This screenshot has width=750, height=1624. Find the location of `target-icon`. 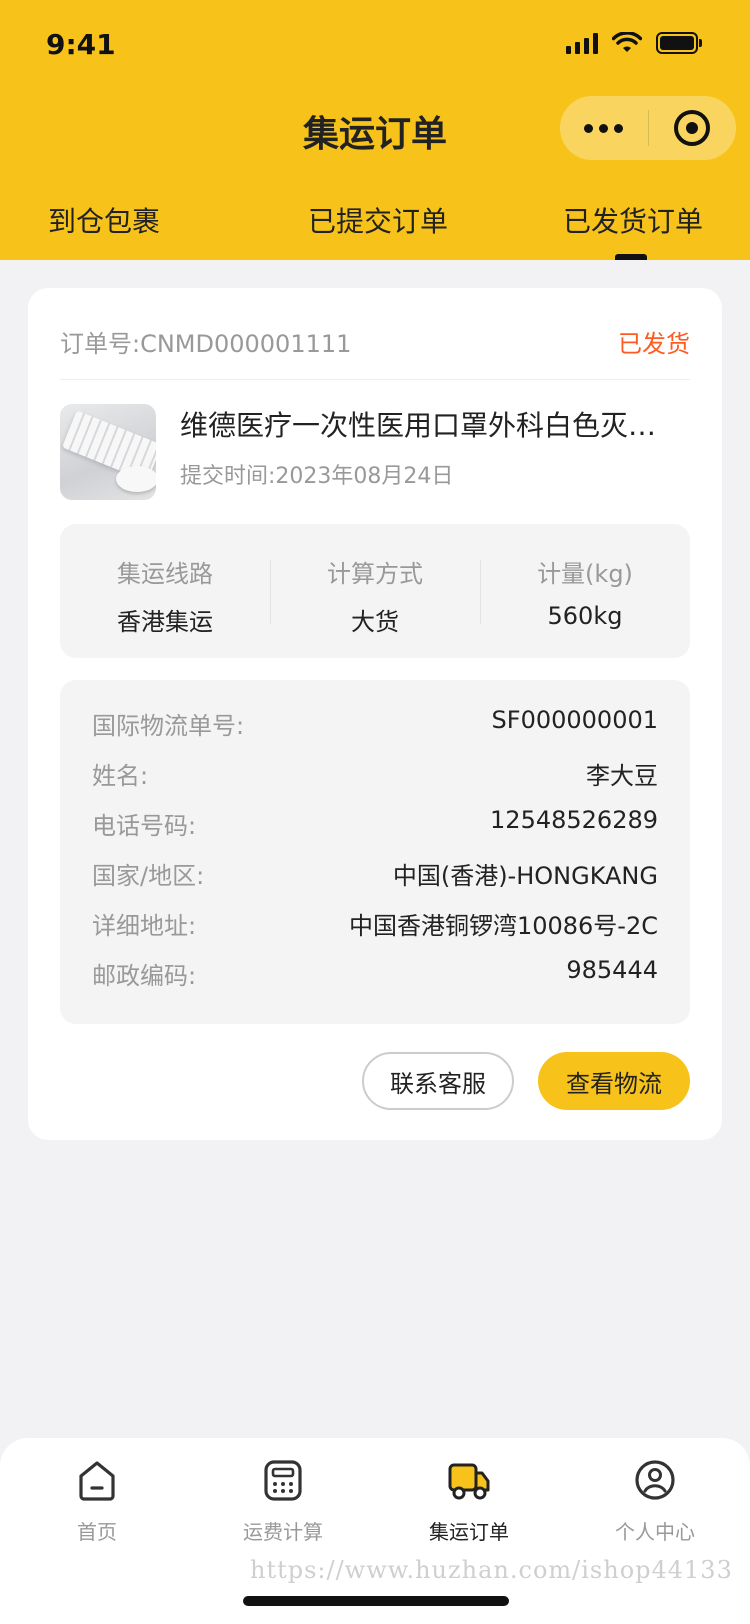

target-icon is located at coordinates (692, 128).